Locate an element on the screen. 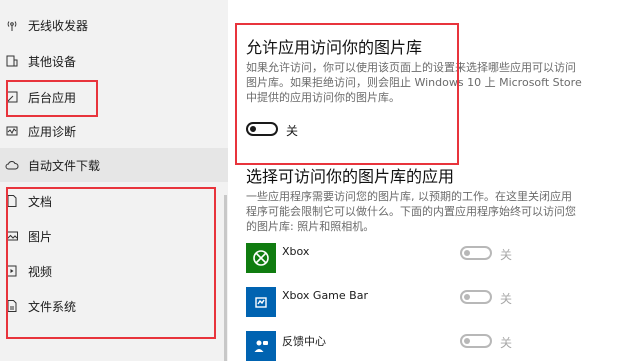 Image resolution: width=640 pixels, height=361 pixels. xbox-access-toggle is located at coordinates (476, 253).